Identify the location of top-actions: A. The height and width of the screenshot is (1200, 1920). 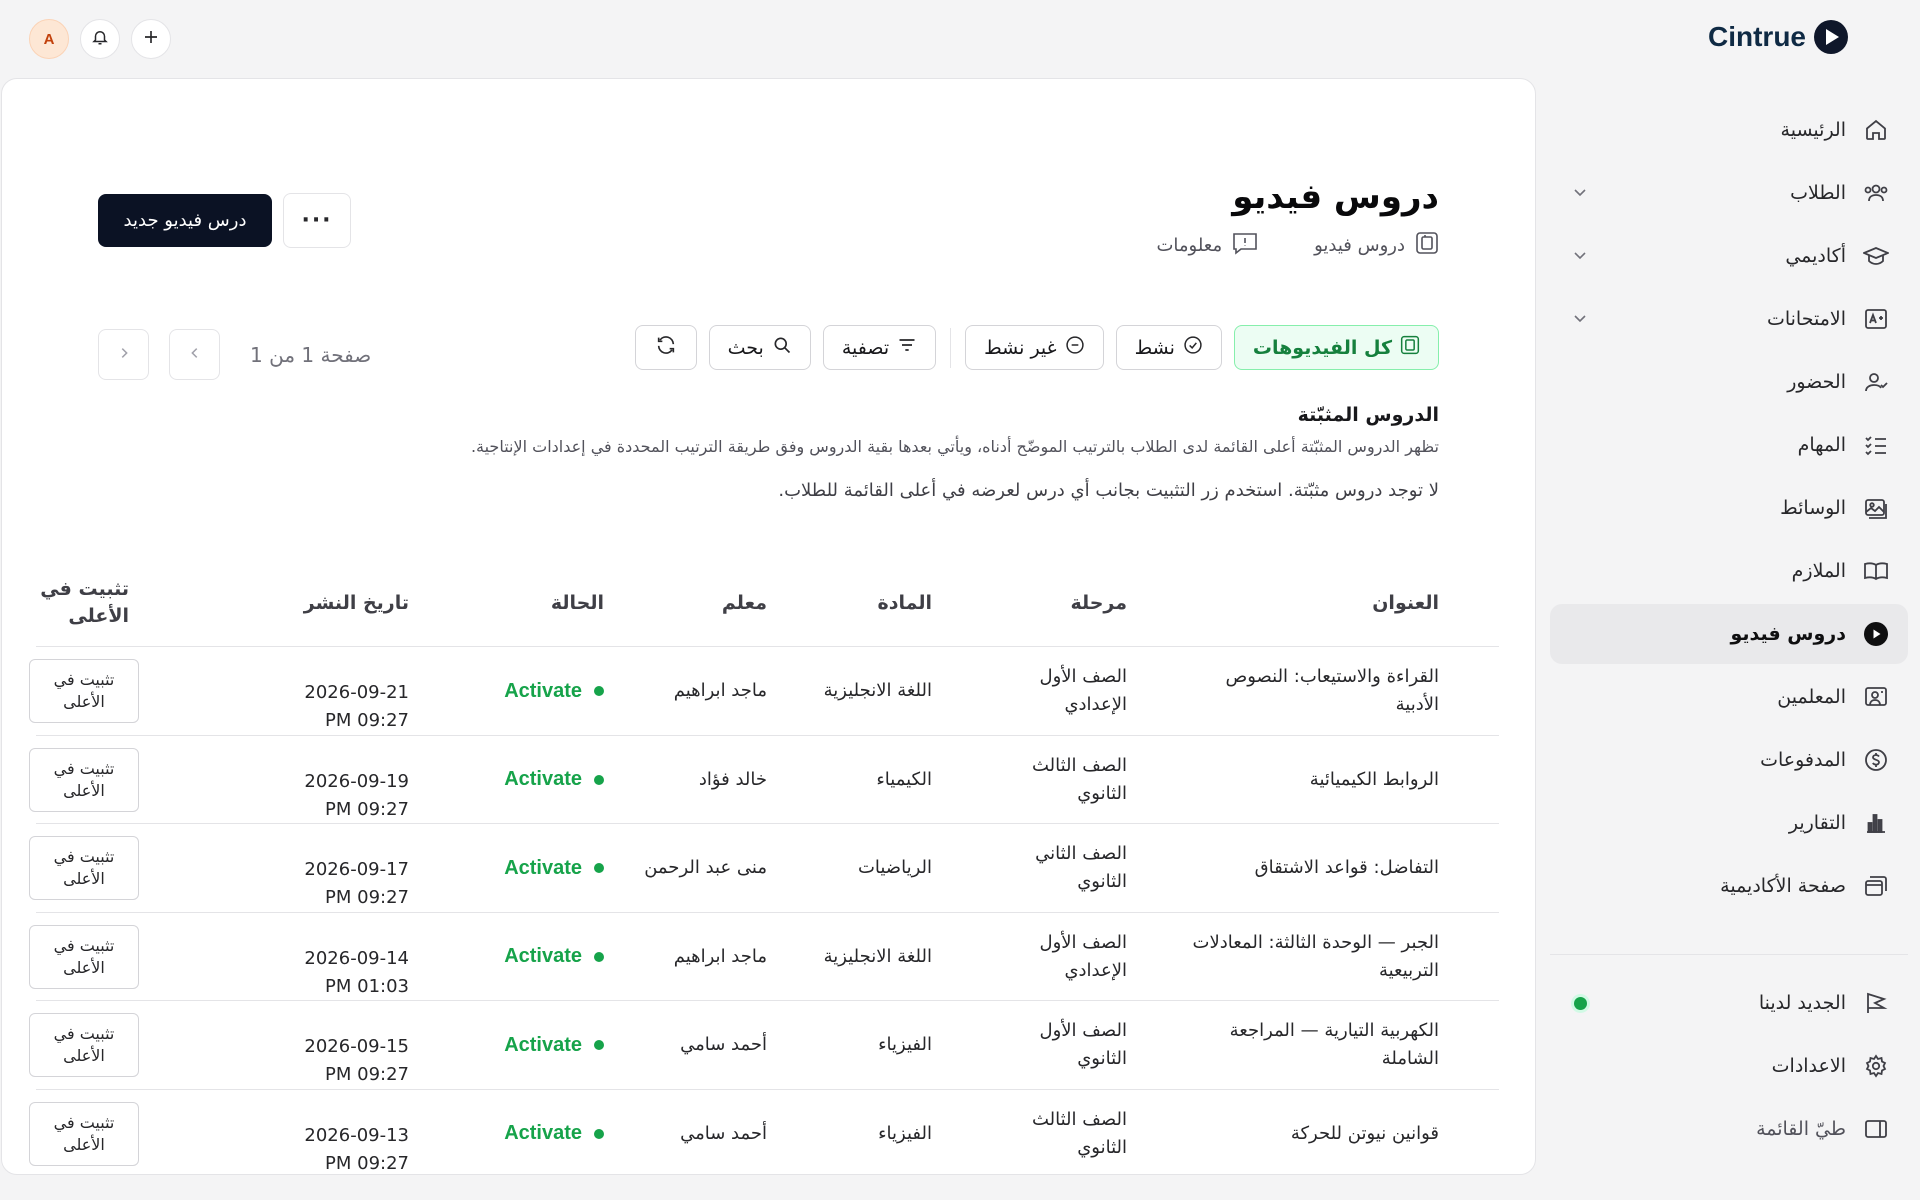
(100, 39).